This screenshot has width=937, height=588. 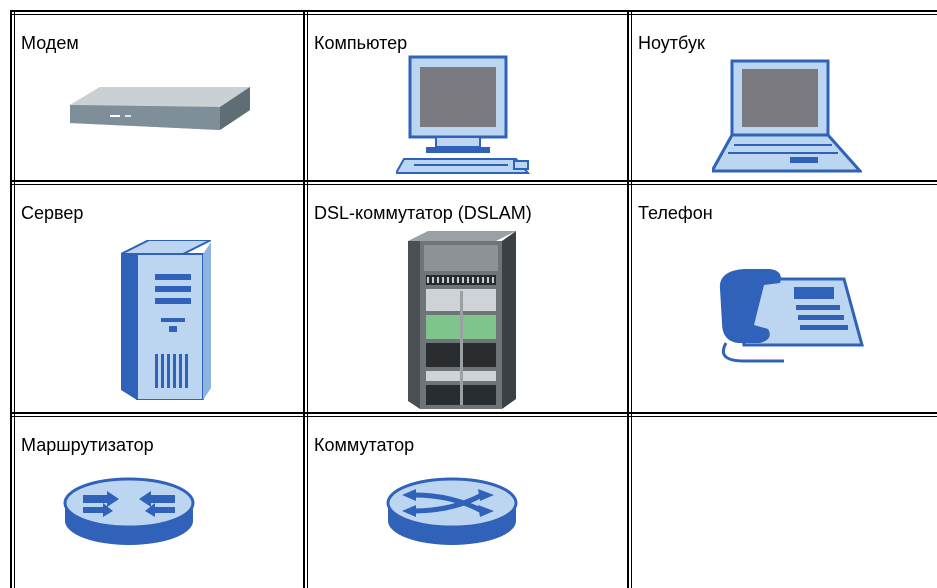 I want to click on cell-laptop: Ноутбук, so click(x=784, y=97).